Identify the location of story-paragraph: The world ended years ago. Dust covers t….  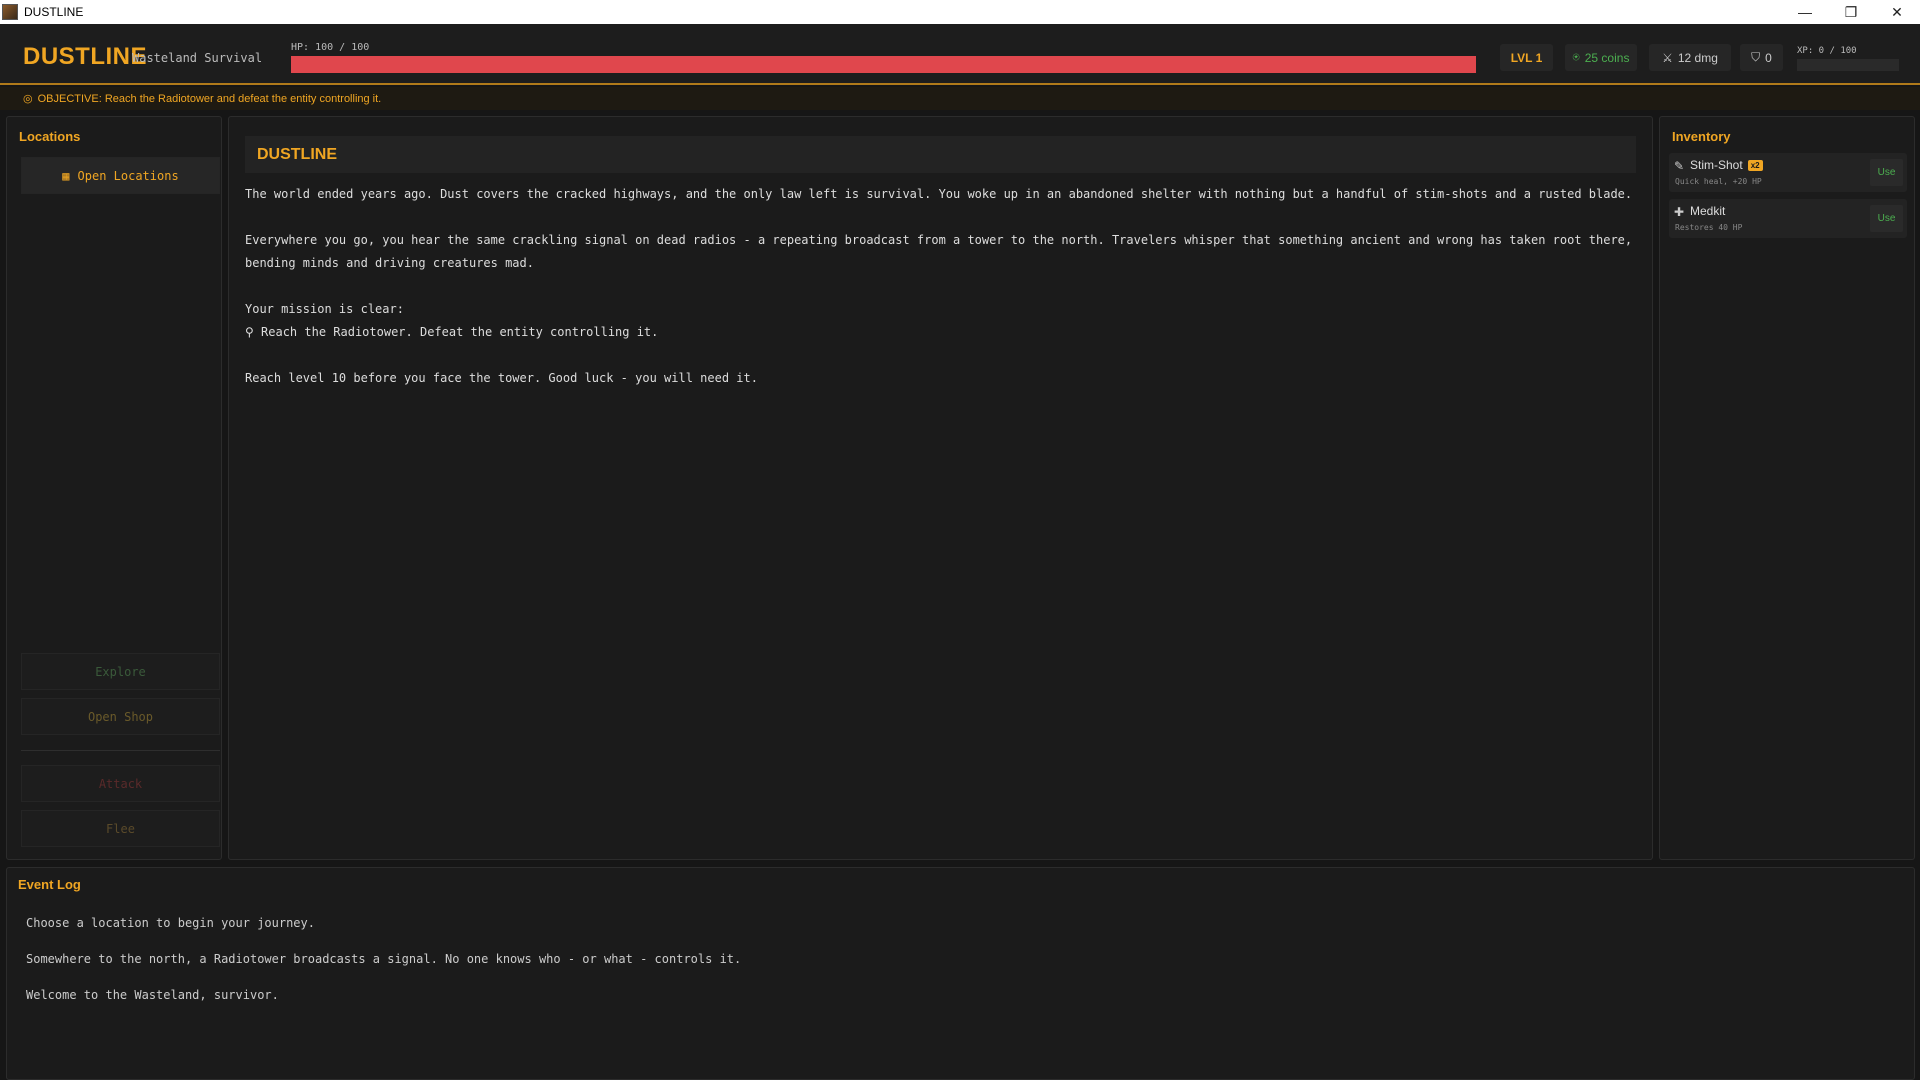
(939, 194).